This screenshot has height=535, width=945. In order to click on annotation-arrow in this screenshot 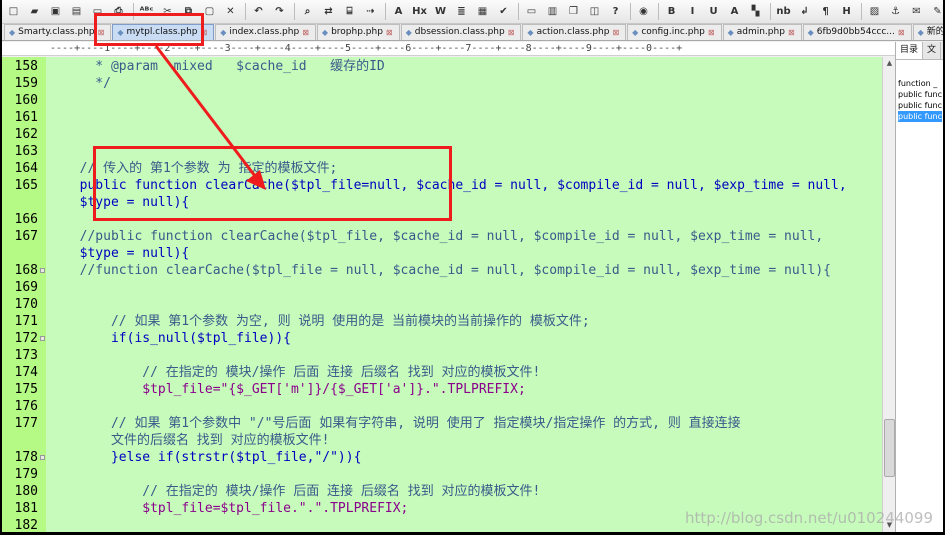, I will do `click(210, 117)`.